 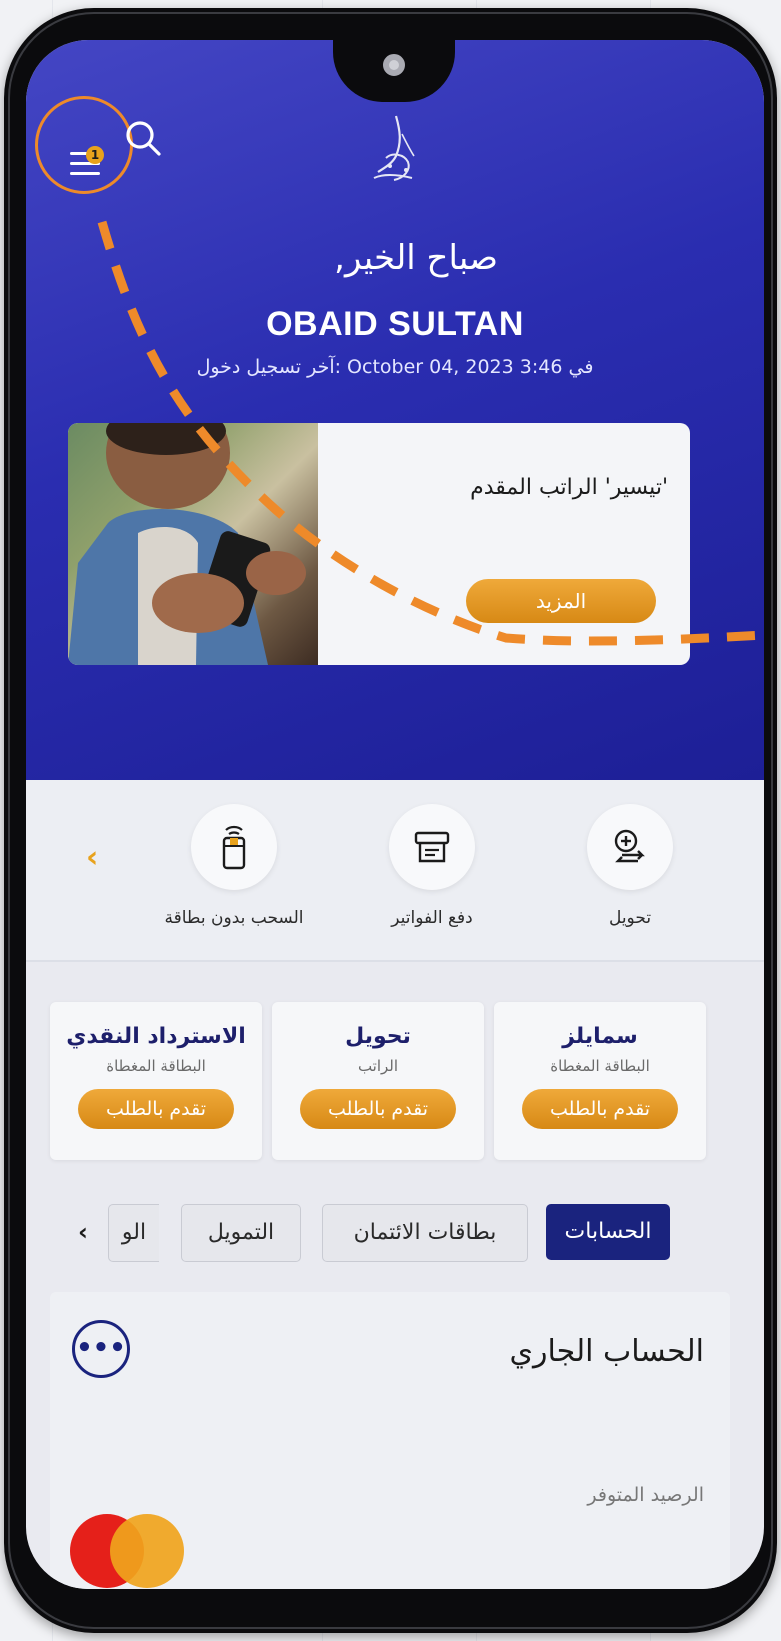 I want to click on promo-photo, so click(x=193, y=544).